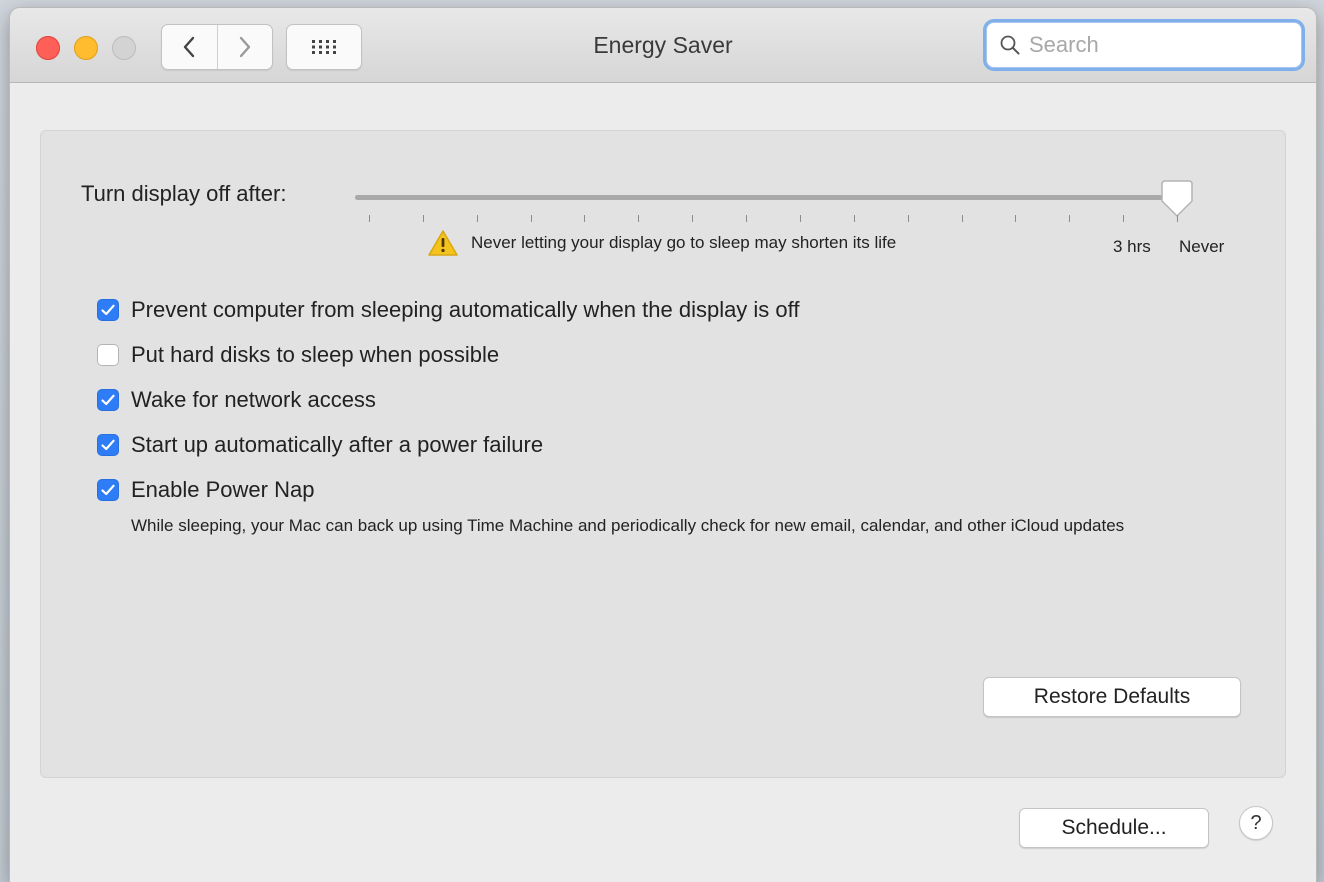  I want to click on navigation-buttons, so click(217, 47).